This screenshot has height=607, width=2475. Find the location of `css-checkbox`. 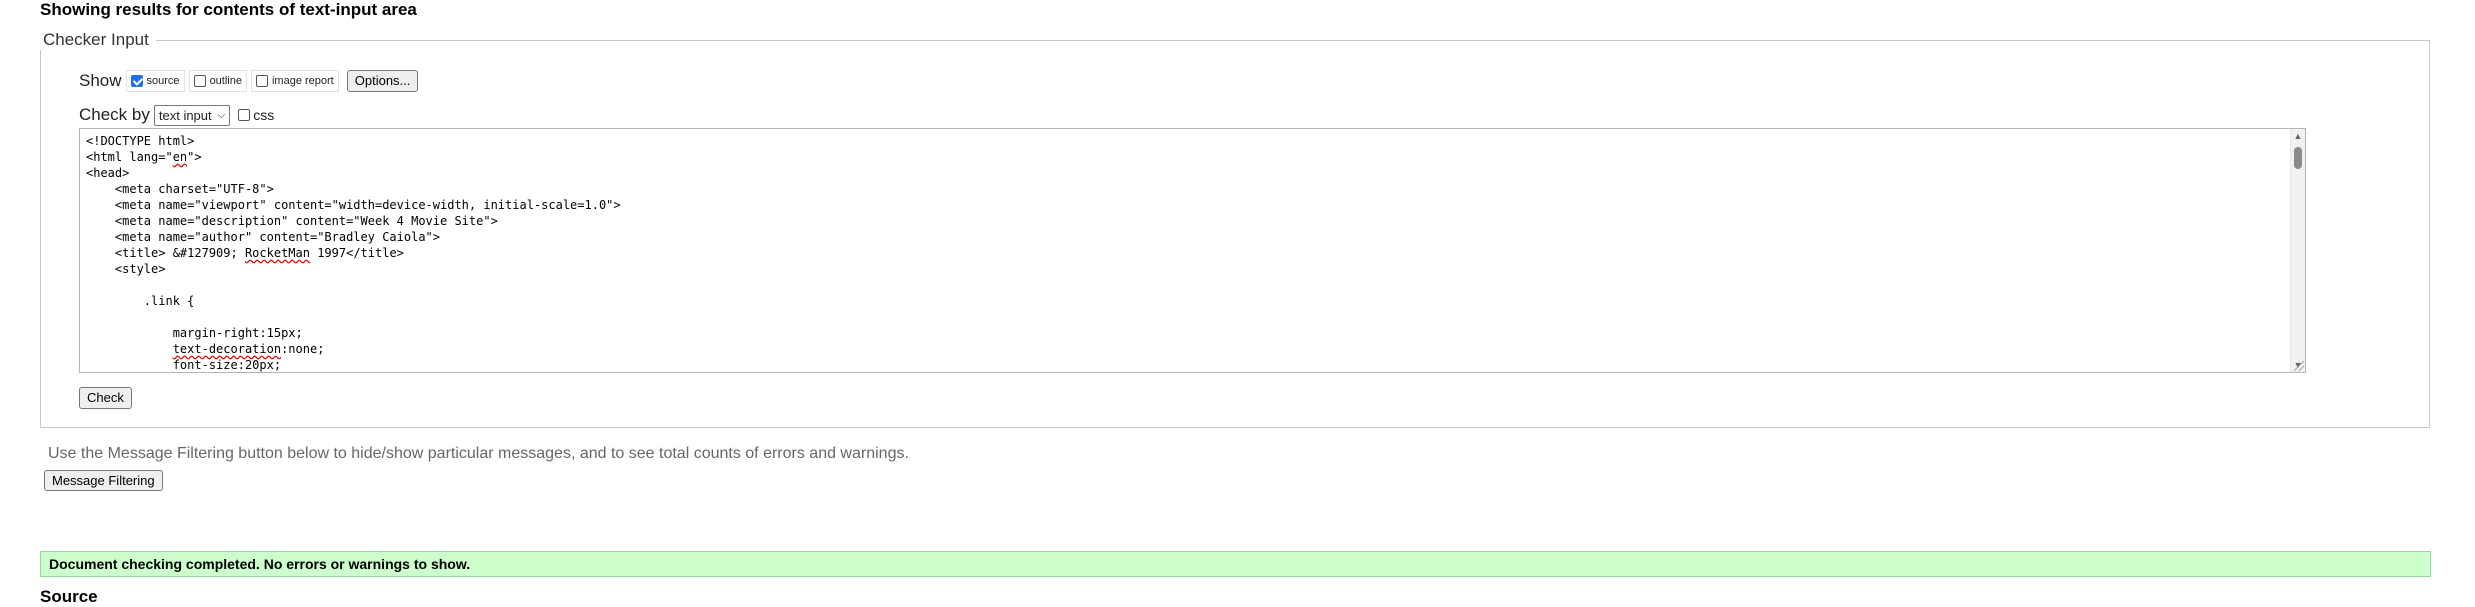

css-checkbox is located at coordinates (244, 115).